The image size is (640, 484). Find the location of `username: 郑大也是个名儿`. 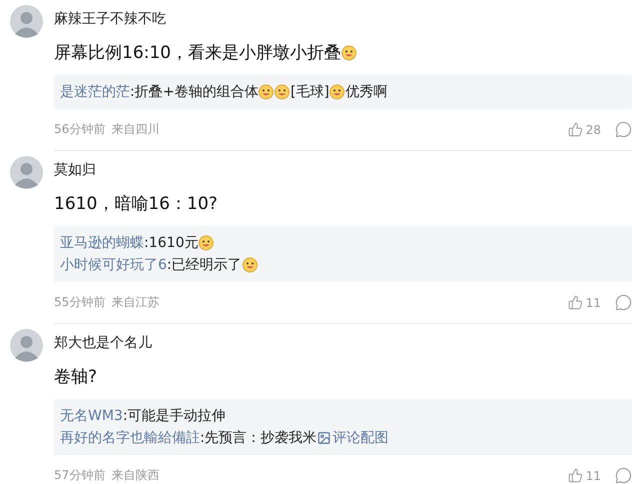

username: 郑大也是个名儿 is located at coordinates (103, 343).